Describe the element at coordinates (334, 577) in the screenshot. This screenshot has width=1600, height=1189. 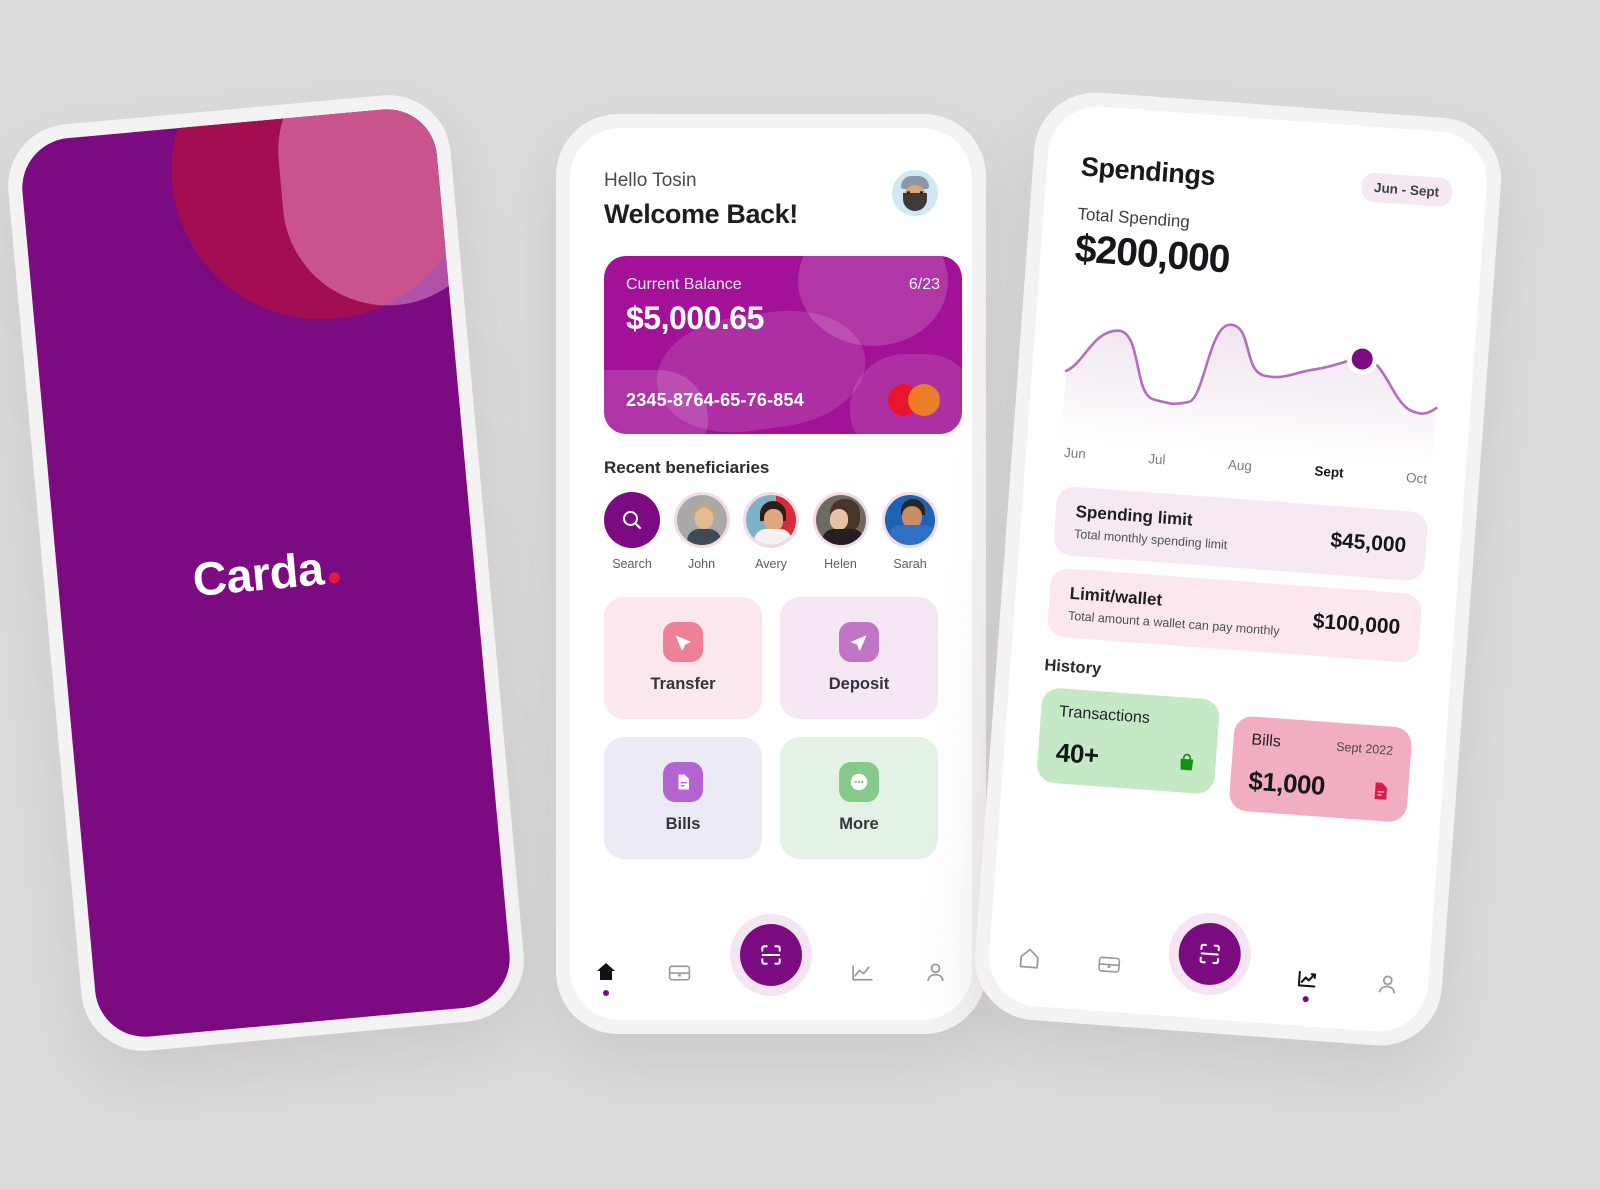
I see `brand-dot-icon` at that location.